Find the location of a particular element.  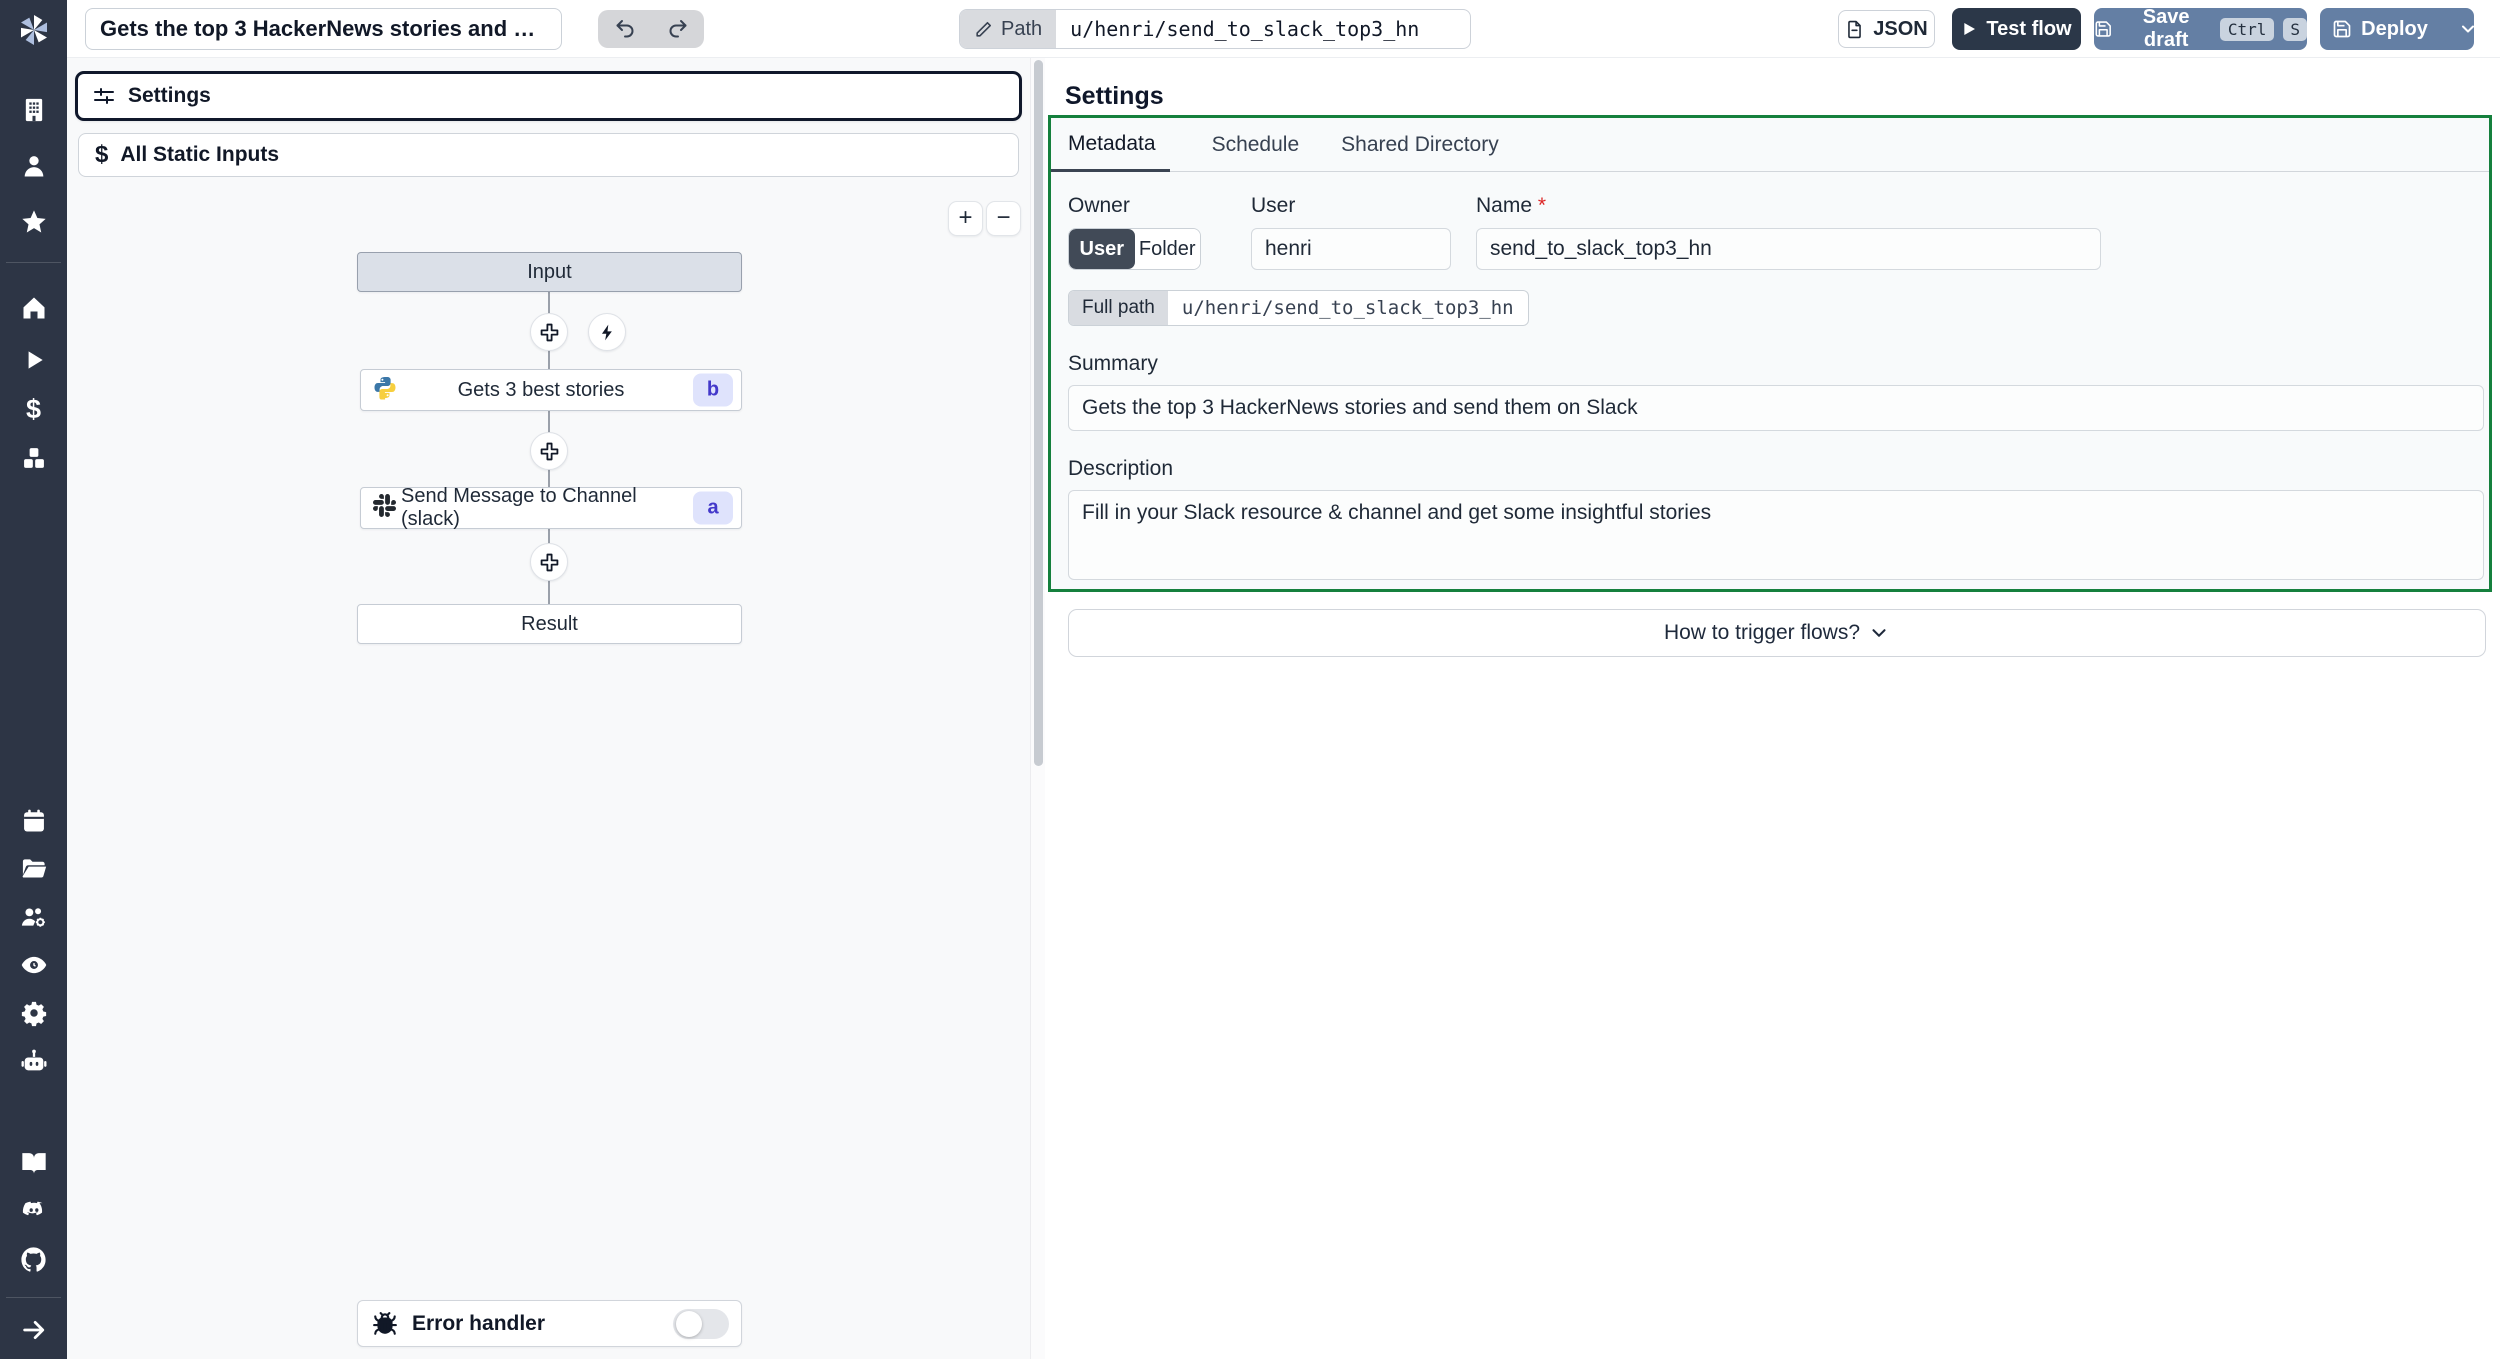

owner-user-input is located at coordinates (1351, 249).